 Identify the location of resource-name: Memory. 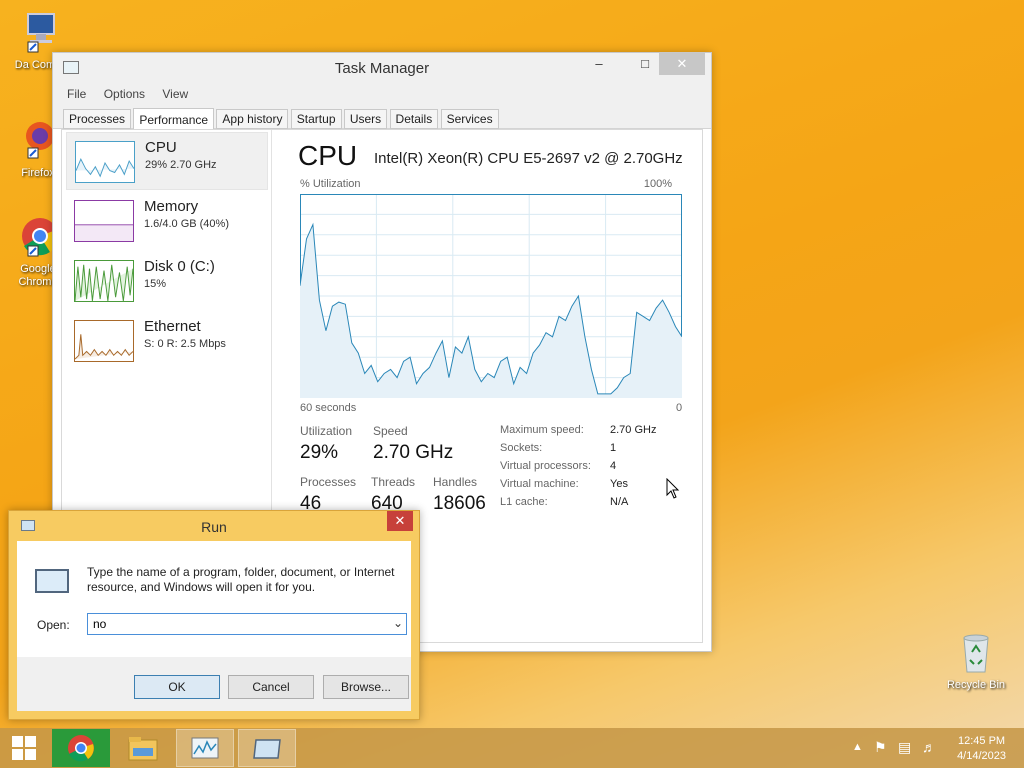
(171, 206).